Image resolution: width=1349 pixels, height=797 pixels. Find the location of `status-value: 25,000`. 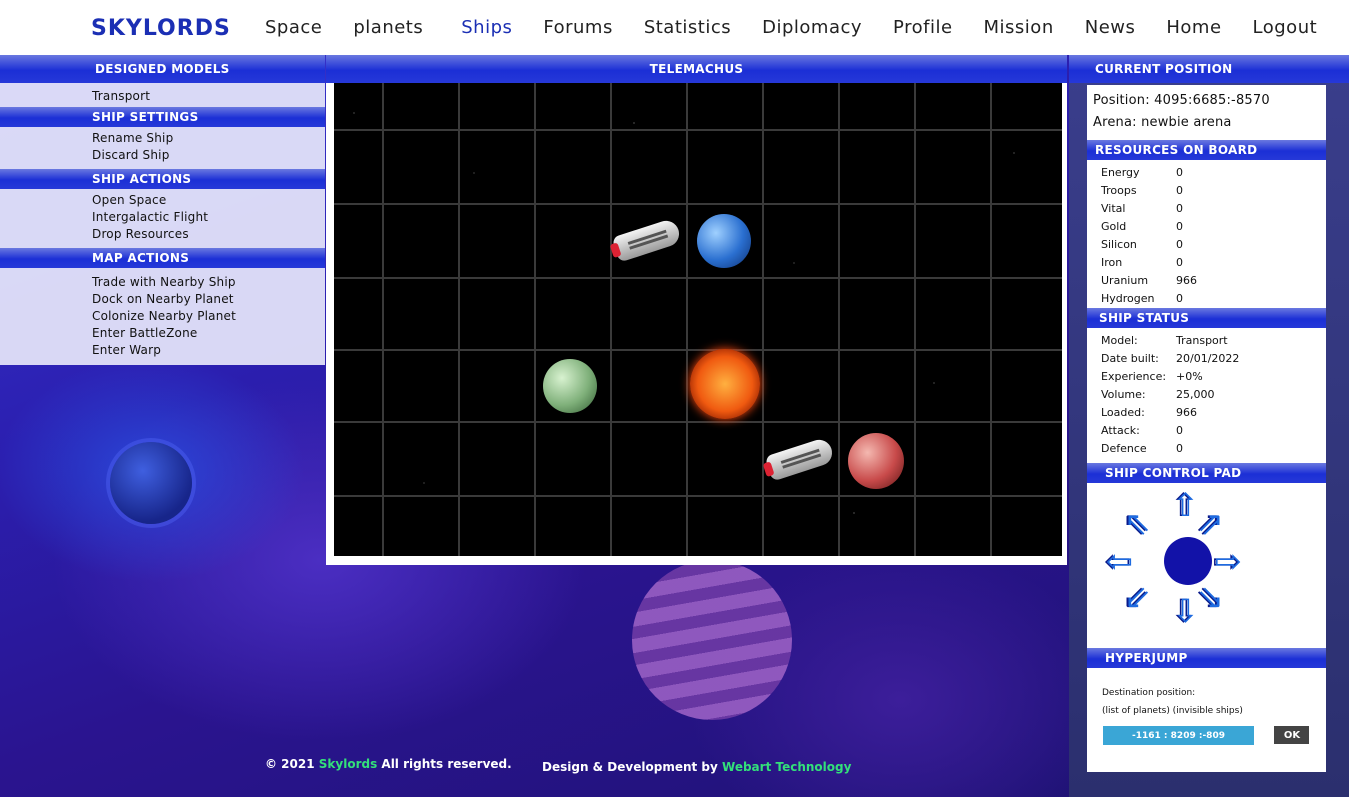

status-value: 25,000 is located at coordinates (1195, 394).